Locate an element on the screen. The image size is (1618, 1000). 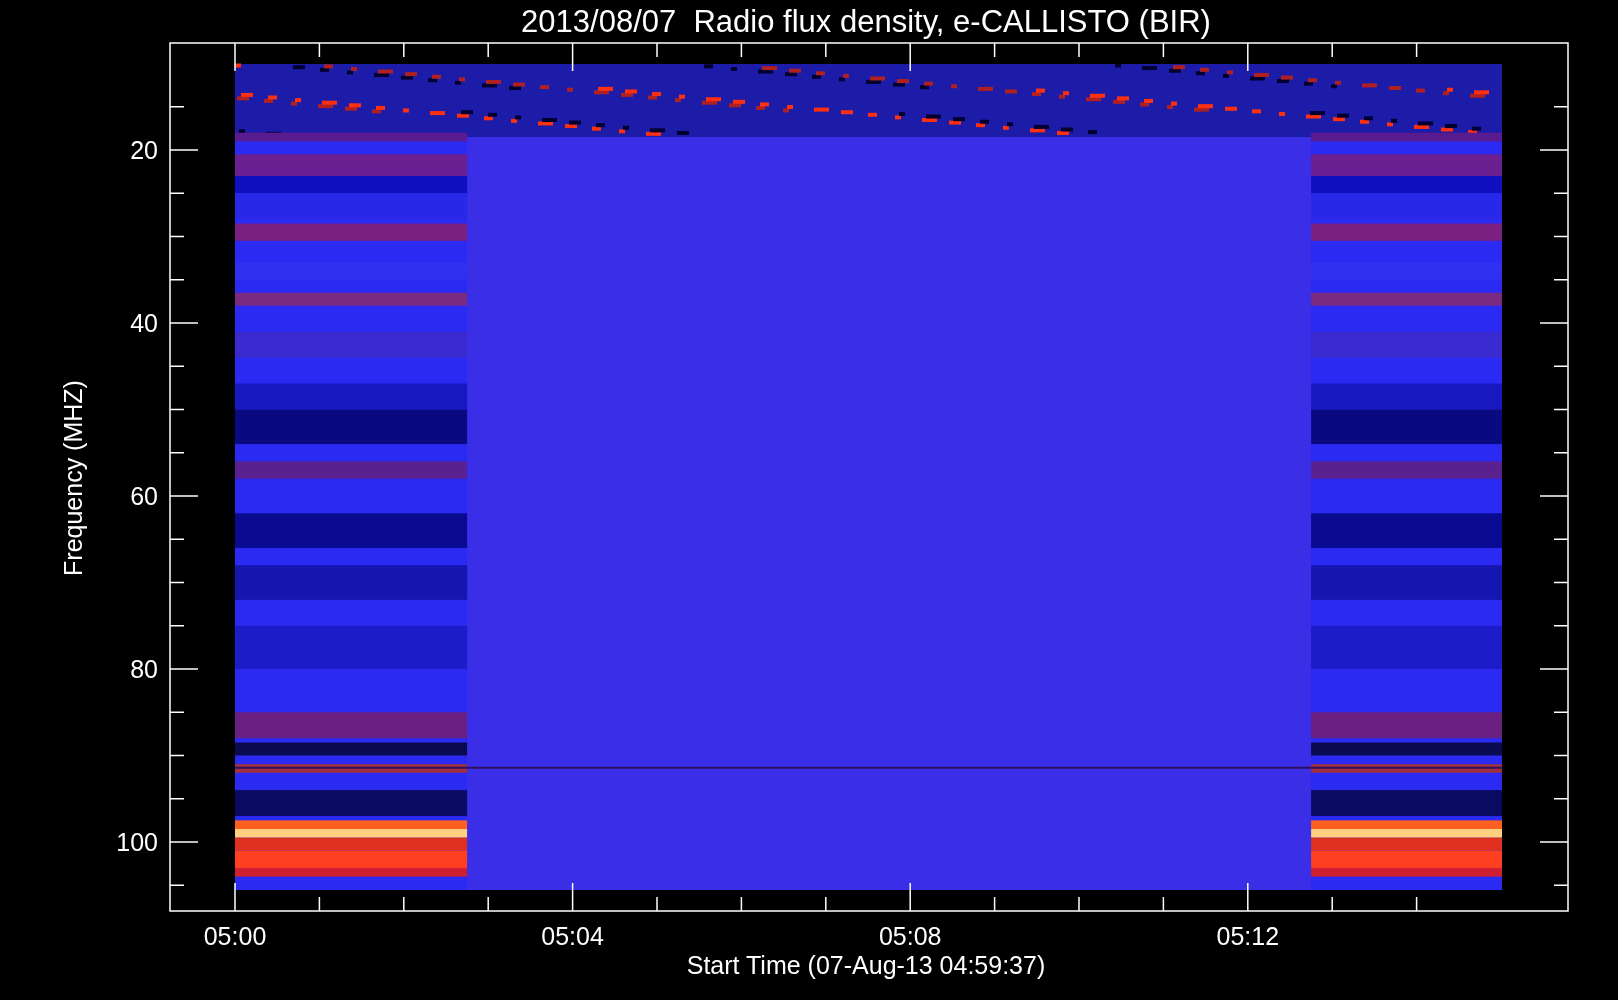
y-tick-label: 20 is located at coordinates (144, 150).